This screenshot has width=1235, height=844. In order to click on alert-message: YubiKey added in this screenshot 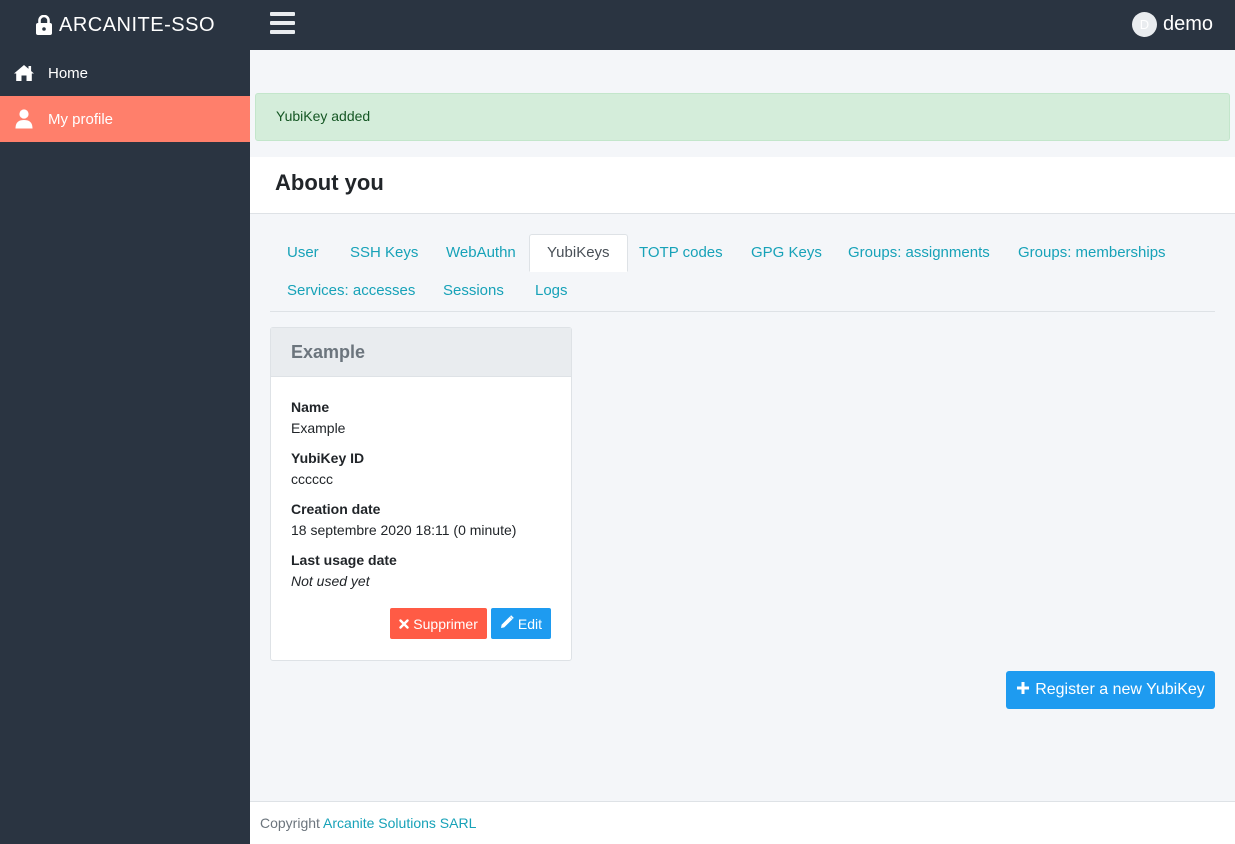, I will do `click(323, 116)`.